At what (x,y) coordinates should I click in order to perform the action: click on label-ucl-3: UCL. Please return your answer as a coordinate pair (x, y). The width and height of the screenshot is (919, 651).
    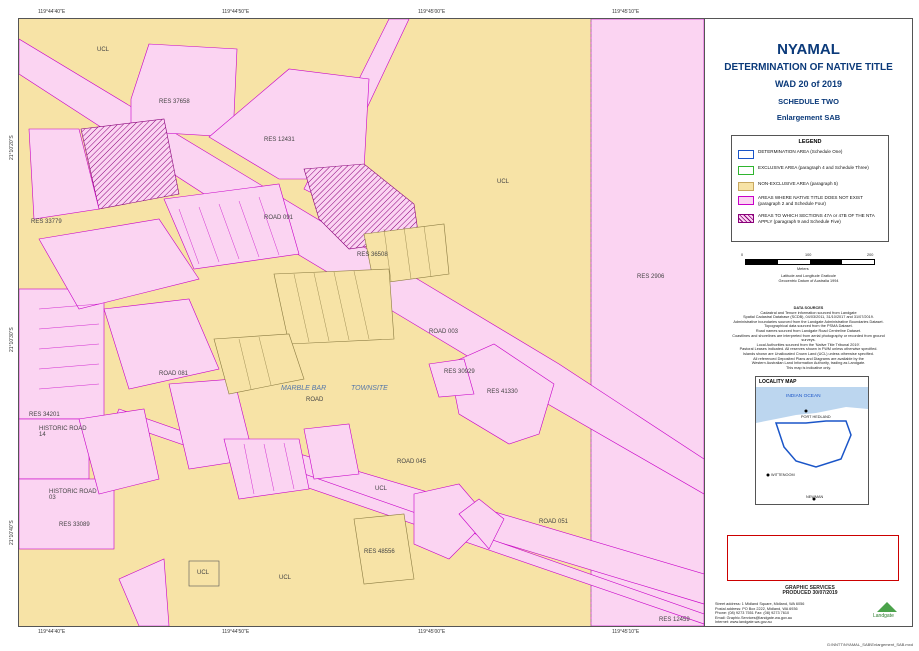
    Looking at the image, I should click on (381, 489).